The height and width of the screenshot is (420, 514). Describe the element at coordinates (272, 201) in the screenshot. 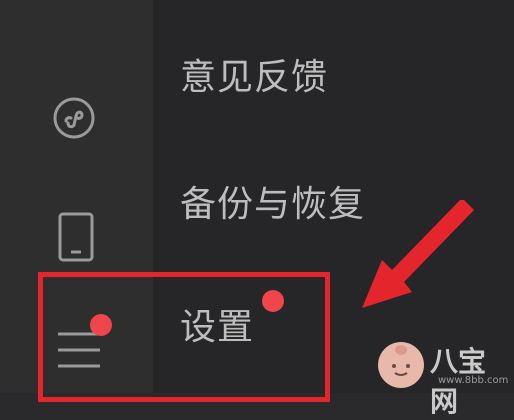

I see `menu-item-backup-restore: 备份与恢复` at that location.